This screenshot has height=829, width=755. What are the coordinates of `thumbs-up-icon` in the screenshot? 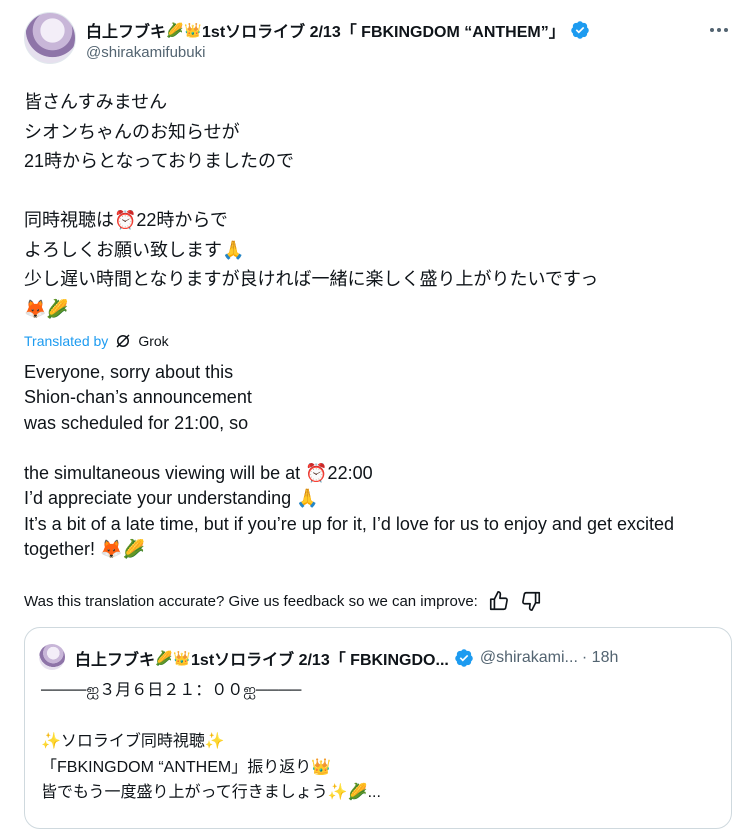 It's located at (499, 601).